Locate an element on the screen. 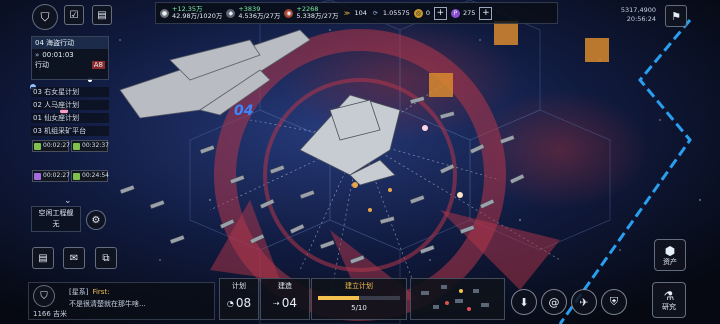  idle-engineer-value: 无 is located at coordinates (56, 224).